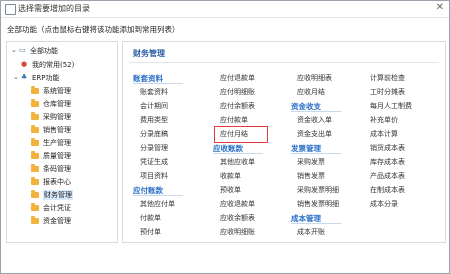  I want to click on menu-item: 应收余额表, so click(237, 218).